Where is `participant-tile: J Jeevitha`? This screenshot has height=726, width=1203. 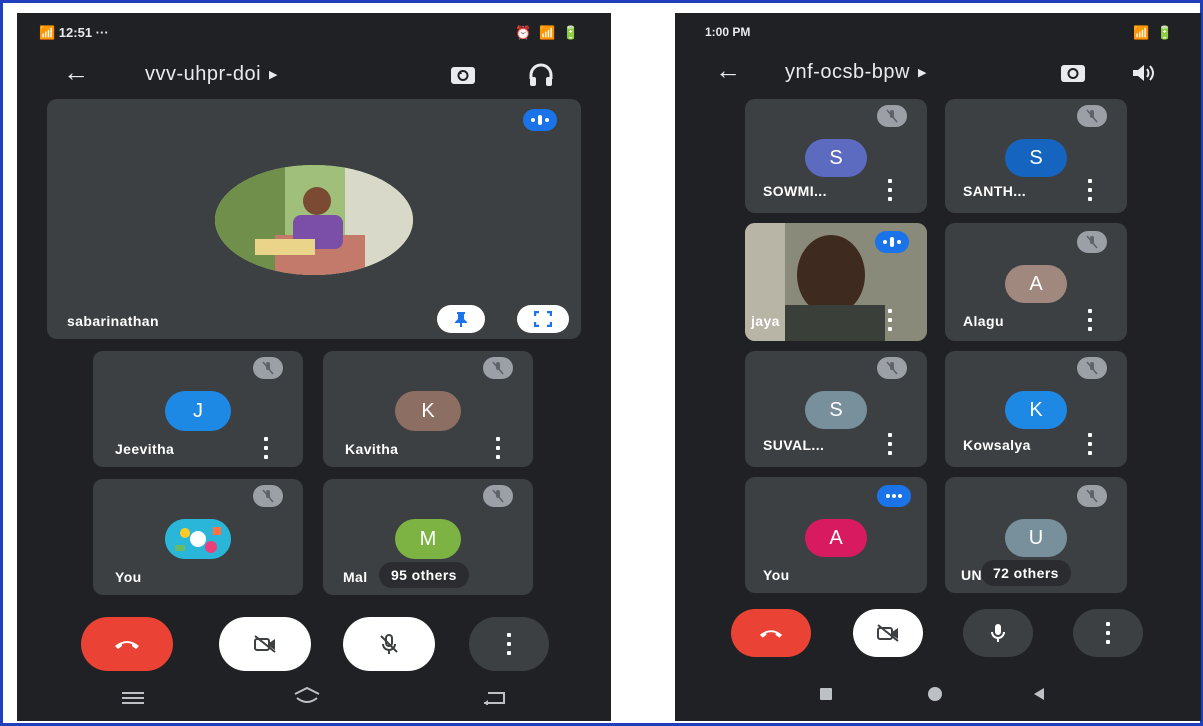 participant-tile: J Jeevitha is located at coordinates (198, 409).